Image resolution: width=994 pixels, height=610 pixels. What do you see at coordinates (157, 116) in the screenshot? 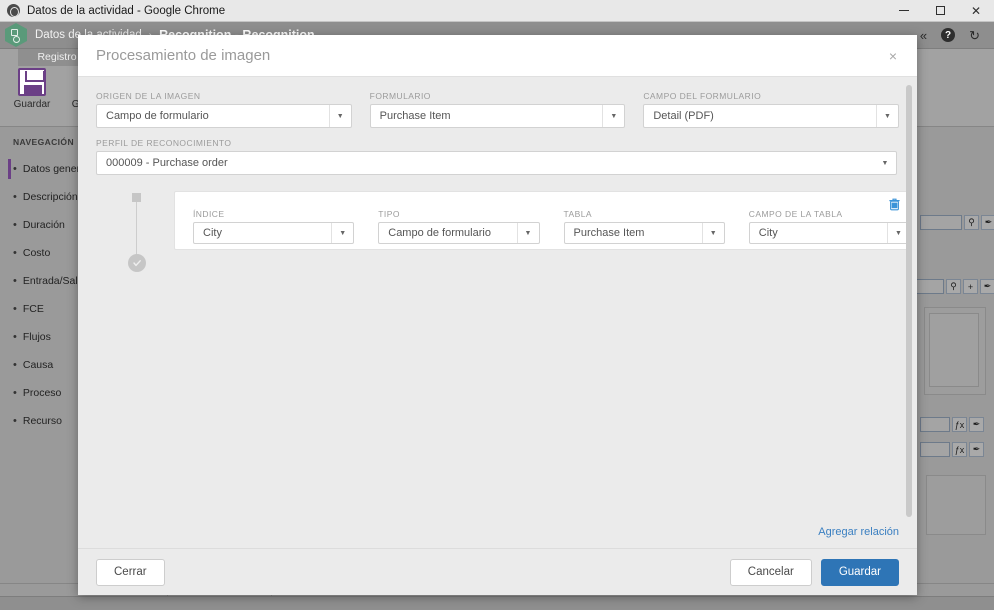
I see `origen-value: Campo de formulario` at bounding box center [157, 116].